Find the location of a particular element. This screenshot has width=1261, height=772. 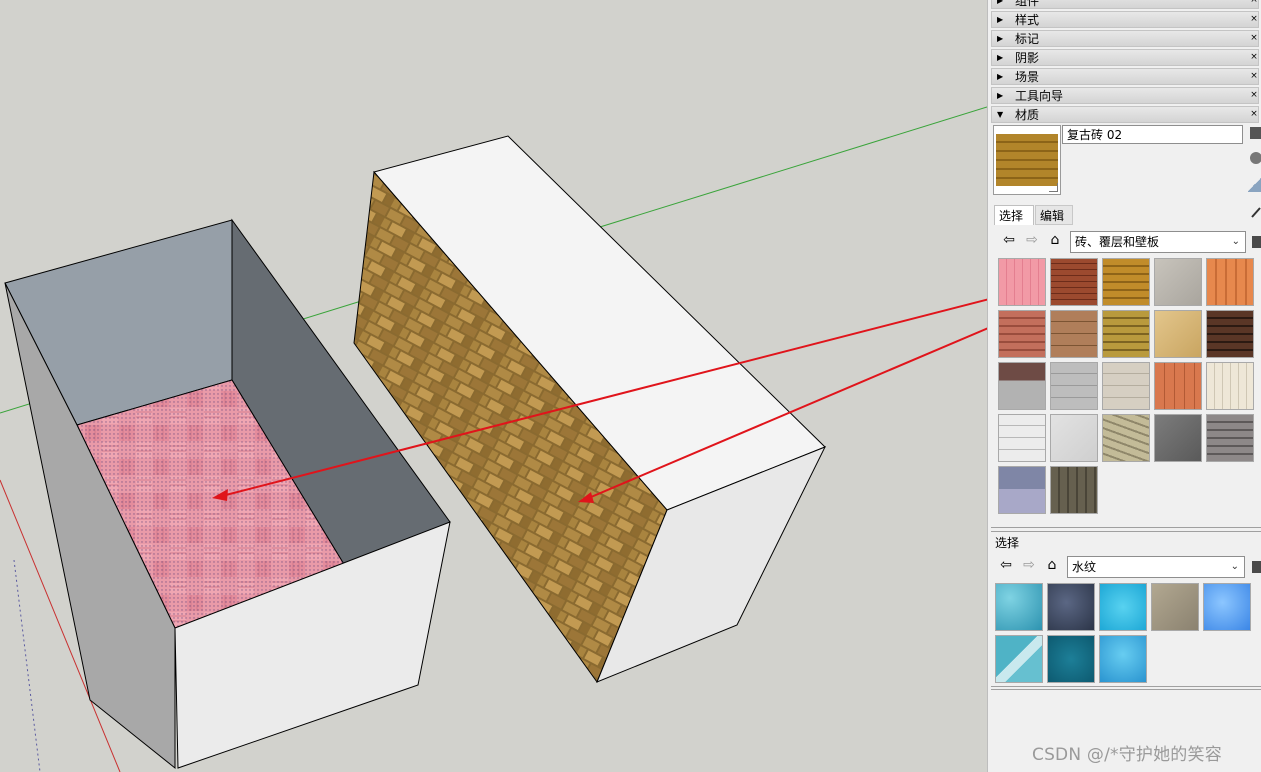

collection-select-value: 砖、覆层和壁板 is located at coordinates (1117, 242).